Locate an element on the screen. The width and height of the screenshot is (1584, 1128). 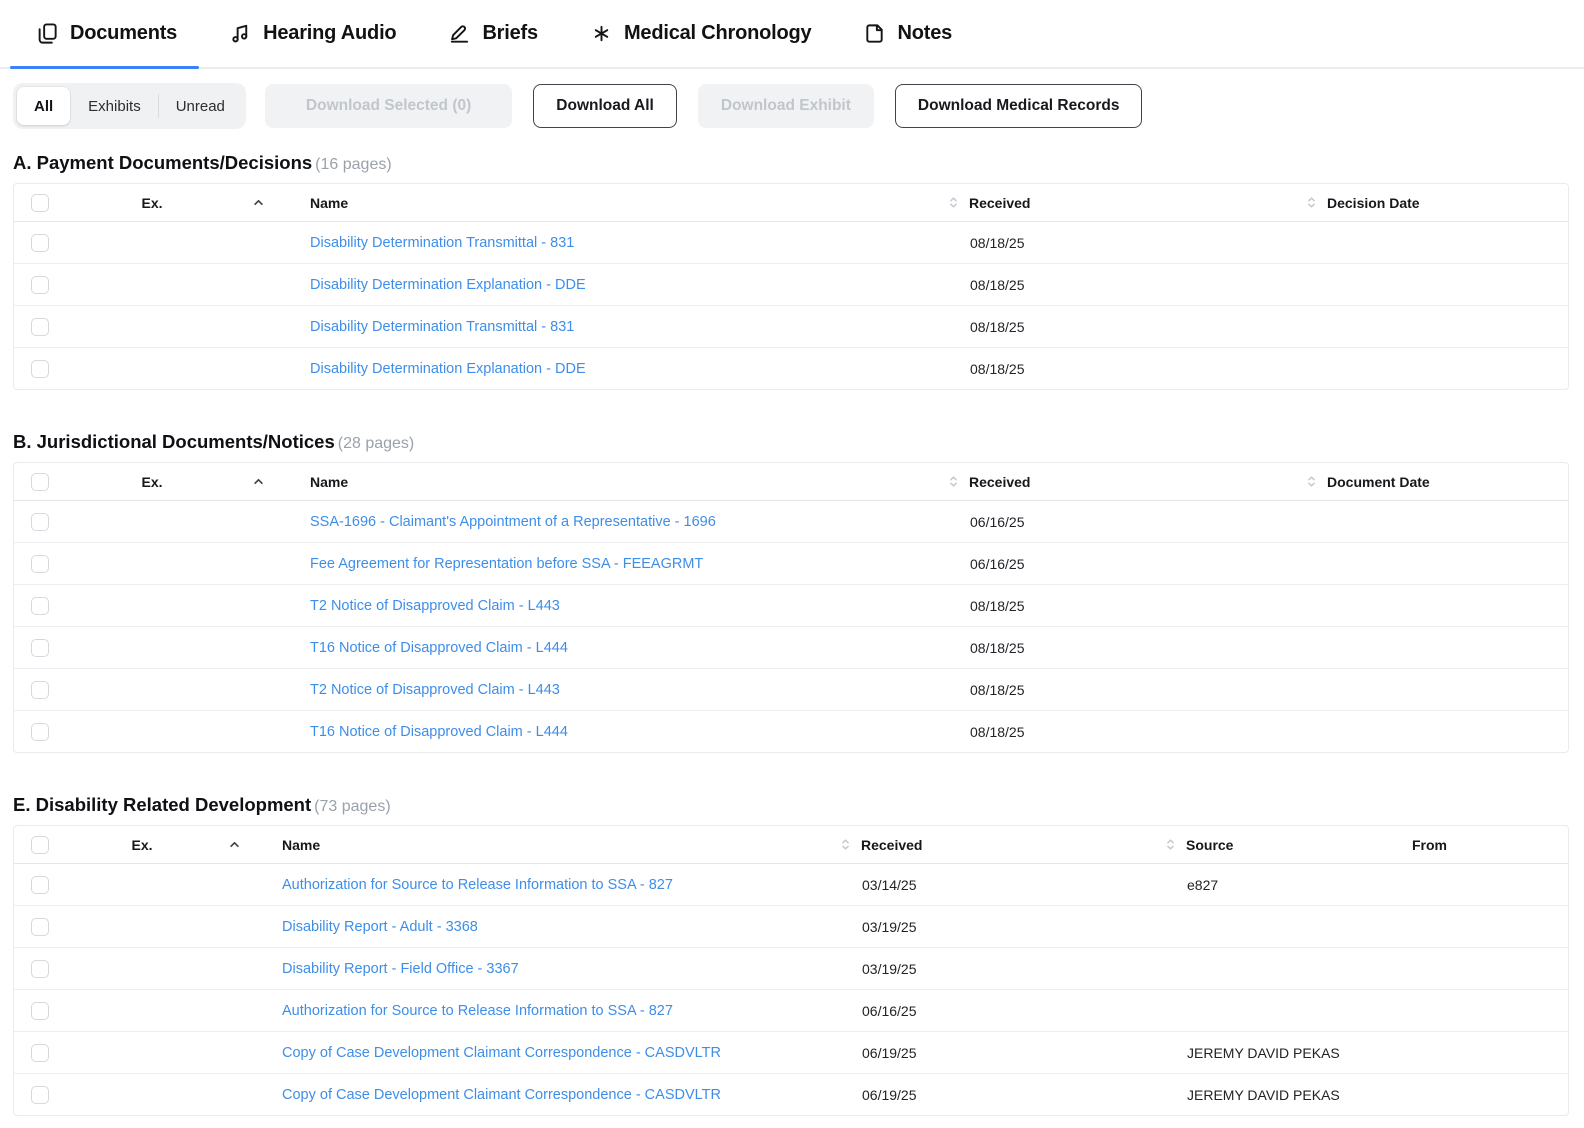
section-page-count: (28 pages) is located at coordinates (376, 443).